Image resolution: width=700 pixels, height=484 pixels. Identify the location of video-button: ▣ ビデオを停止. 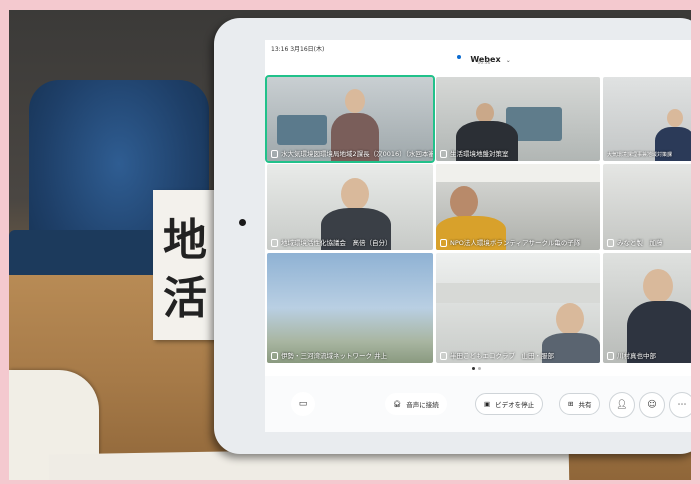
(509, 404).